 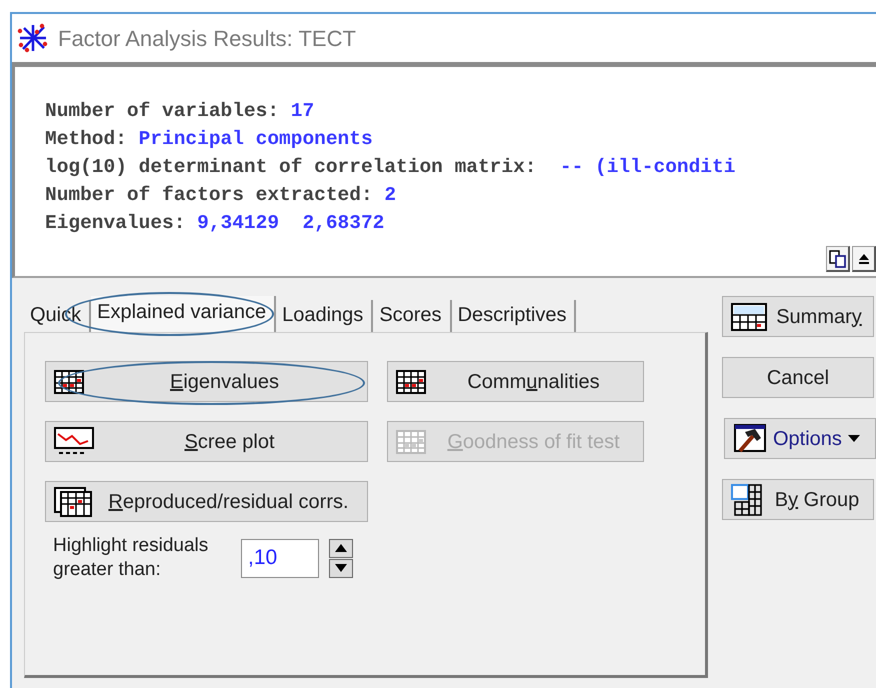 I want to click on summary-table-icon, so click(x=749, y=316).